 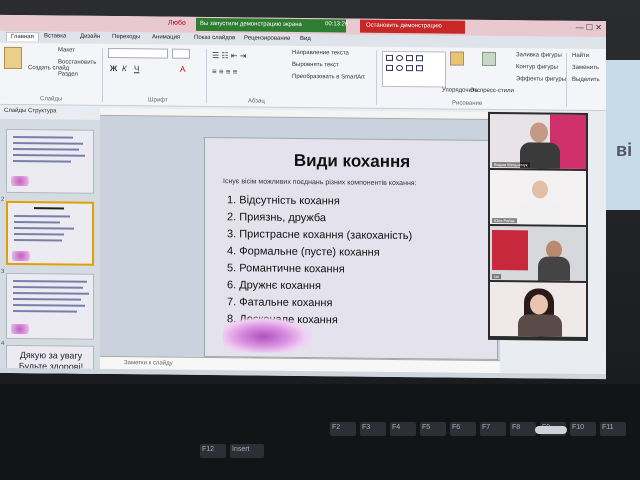 I want to click on slide-number: 3, so click(x=3, y=271).